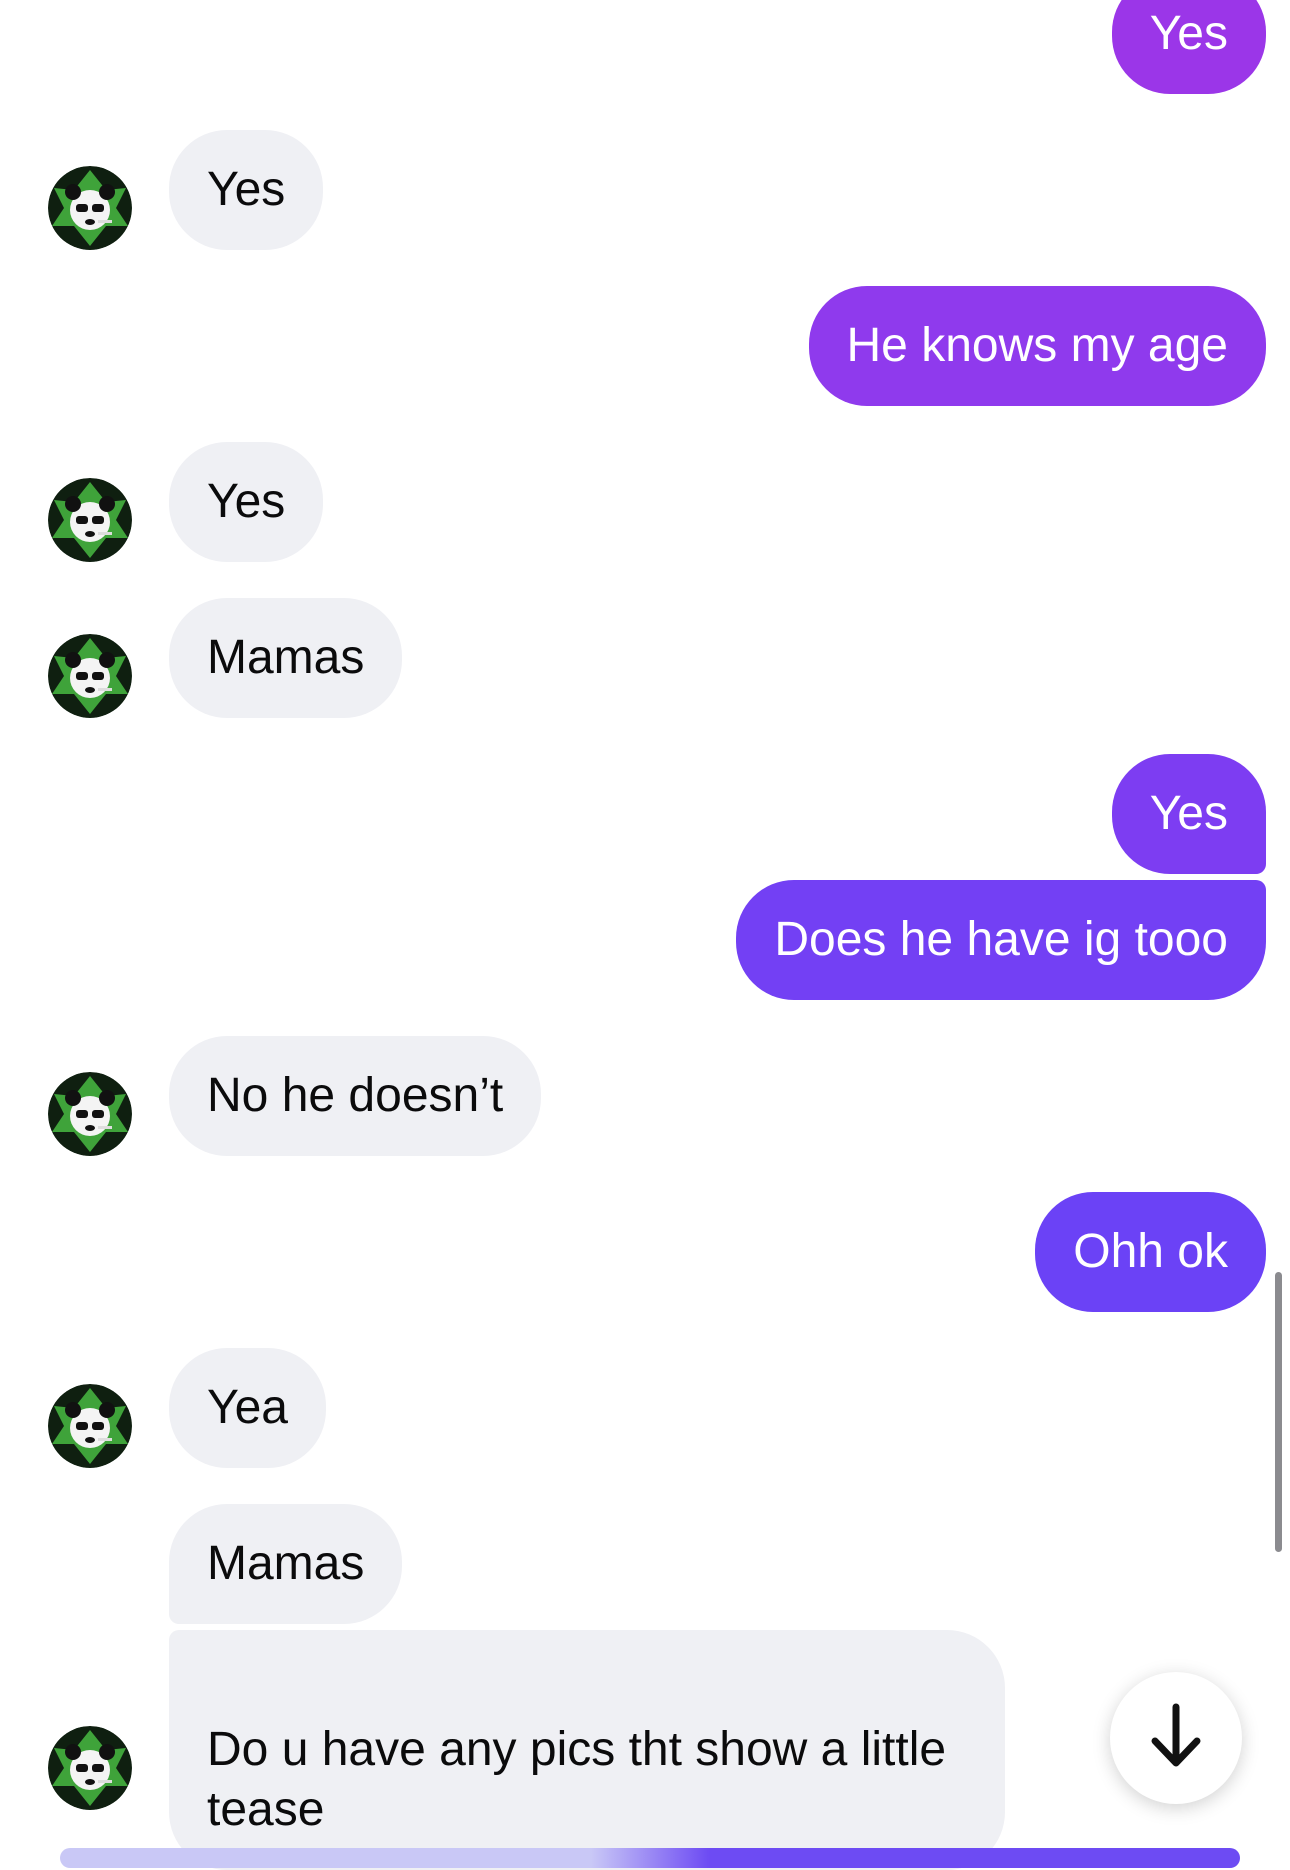 This screenshot has width=1290, height=1870. I want to click on message-text: Ohh ok, so click(1150, 1251).